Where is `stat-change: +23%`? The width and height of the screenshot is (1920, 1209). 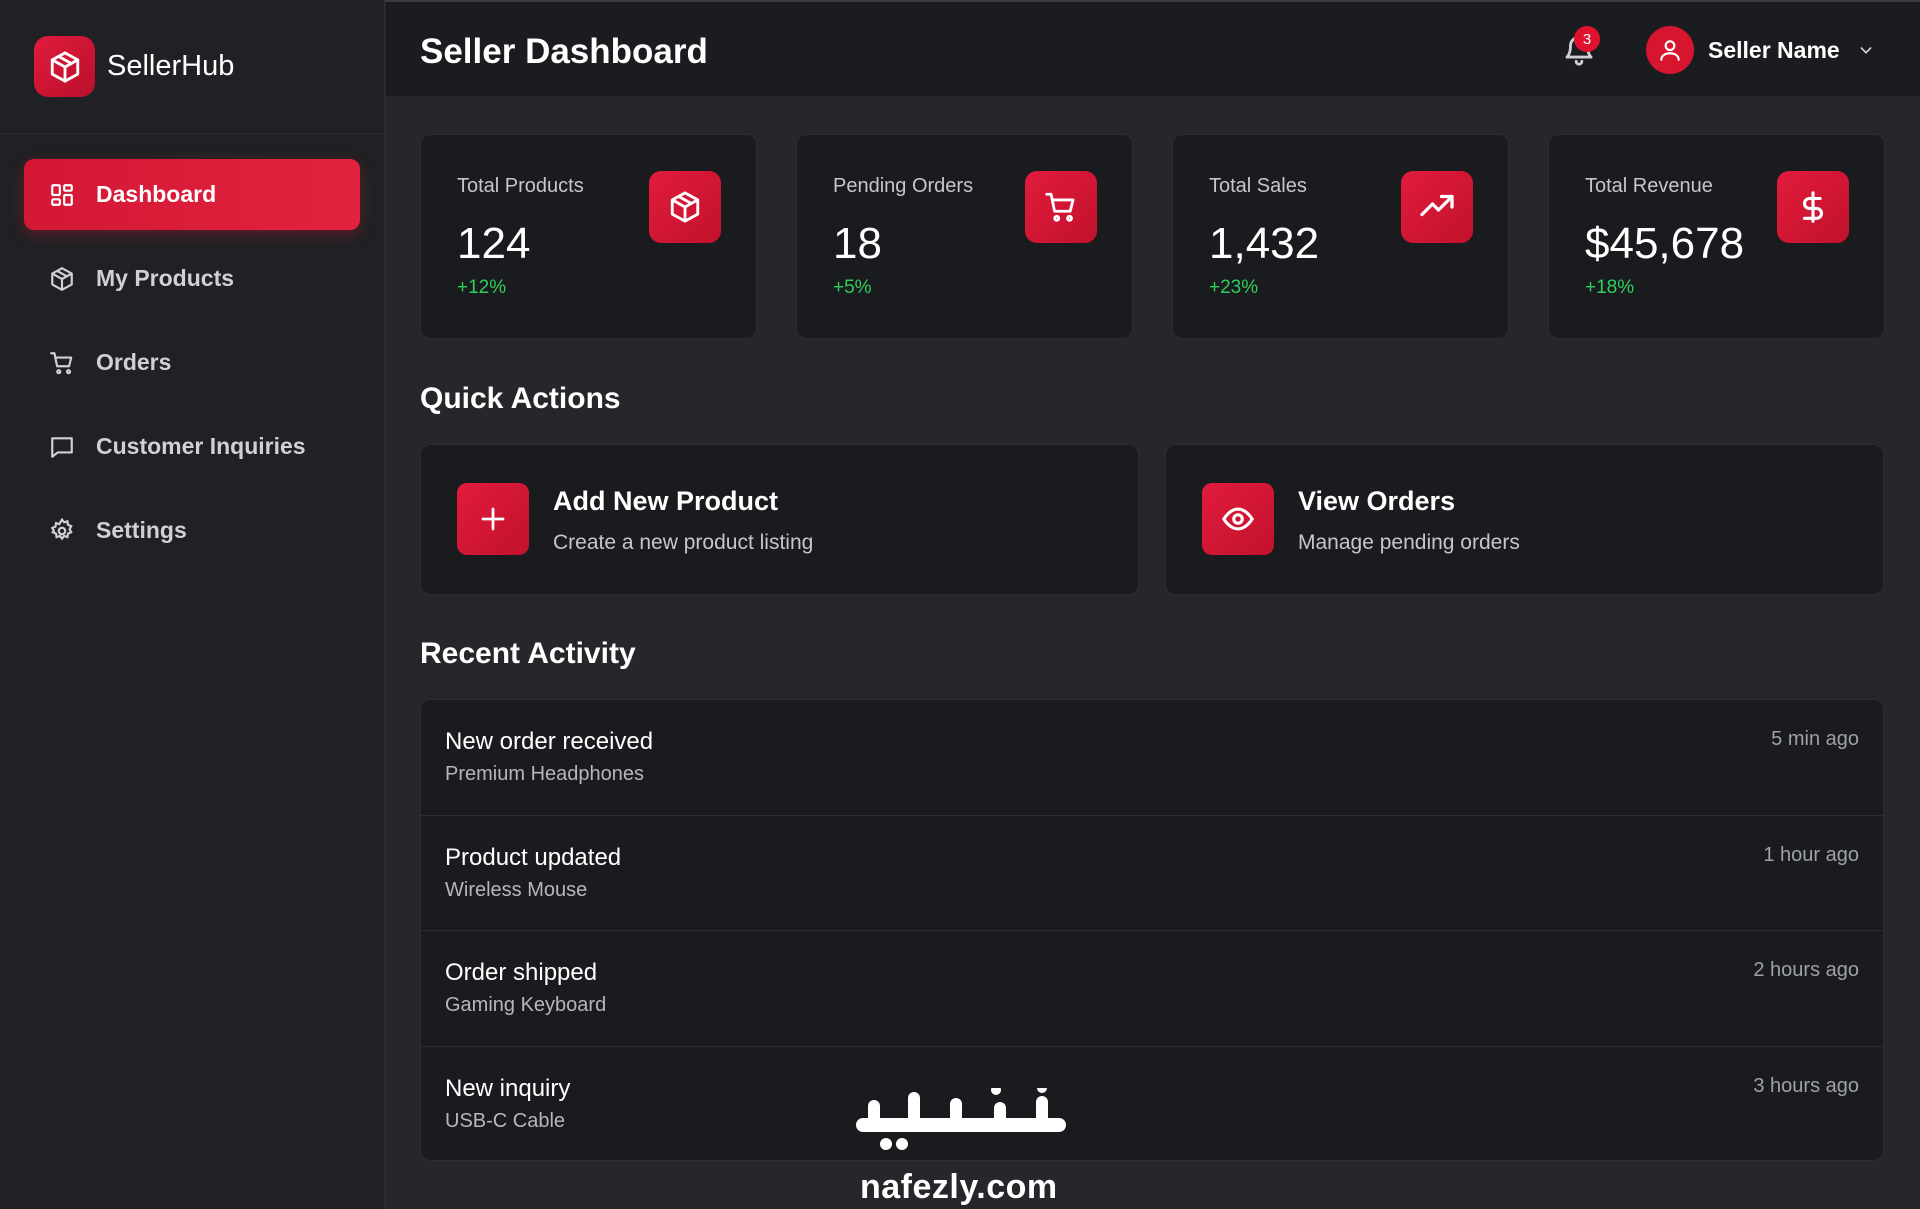 stat-change: +23% is located at coordinates (1234, 287).